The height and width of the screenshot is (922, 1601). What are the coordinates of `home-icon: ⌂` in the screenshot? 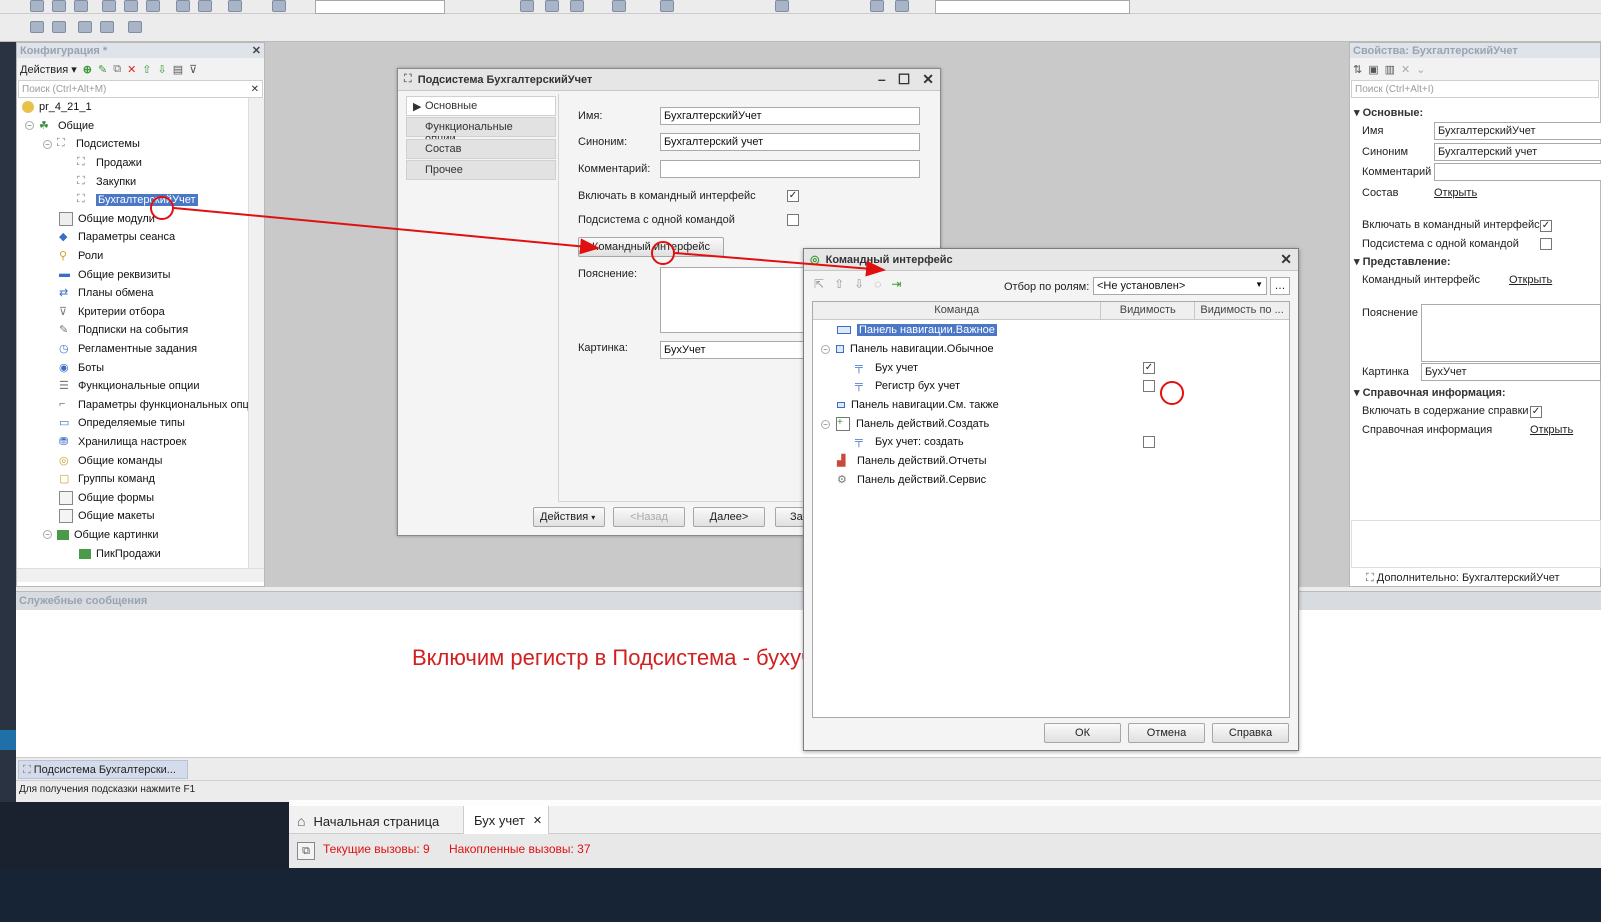 It's located at (301, 821).